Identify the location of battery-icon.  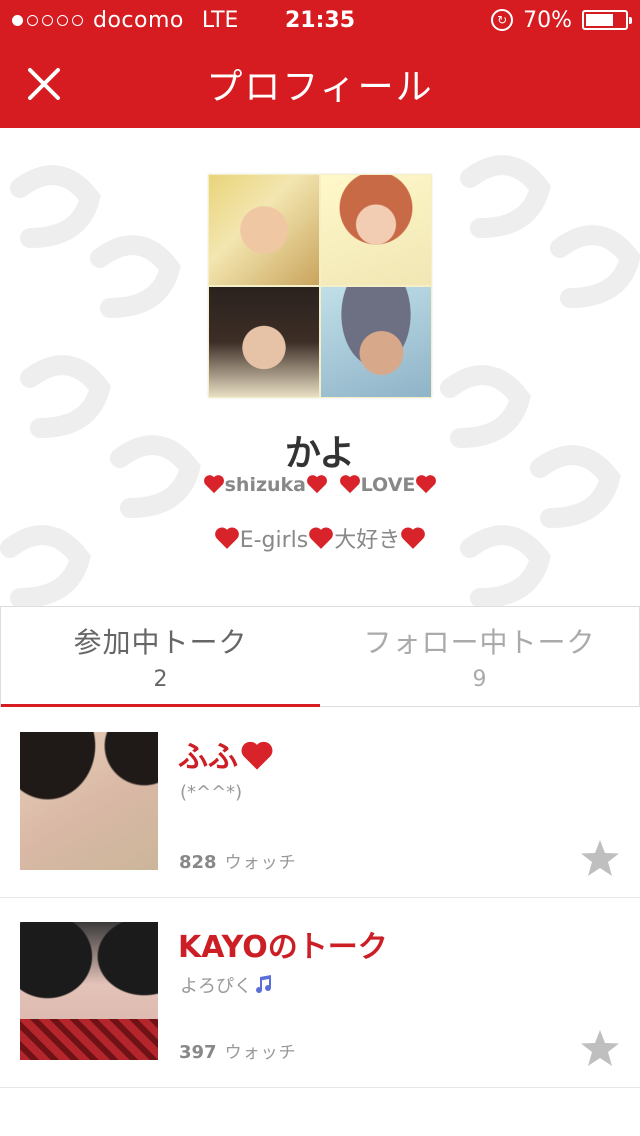
(607, 20).